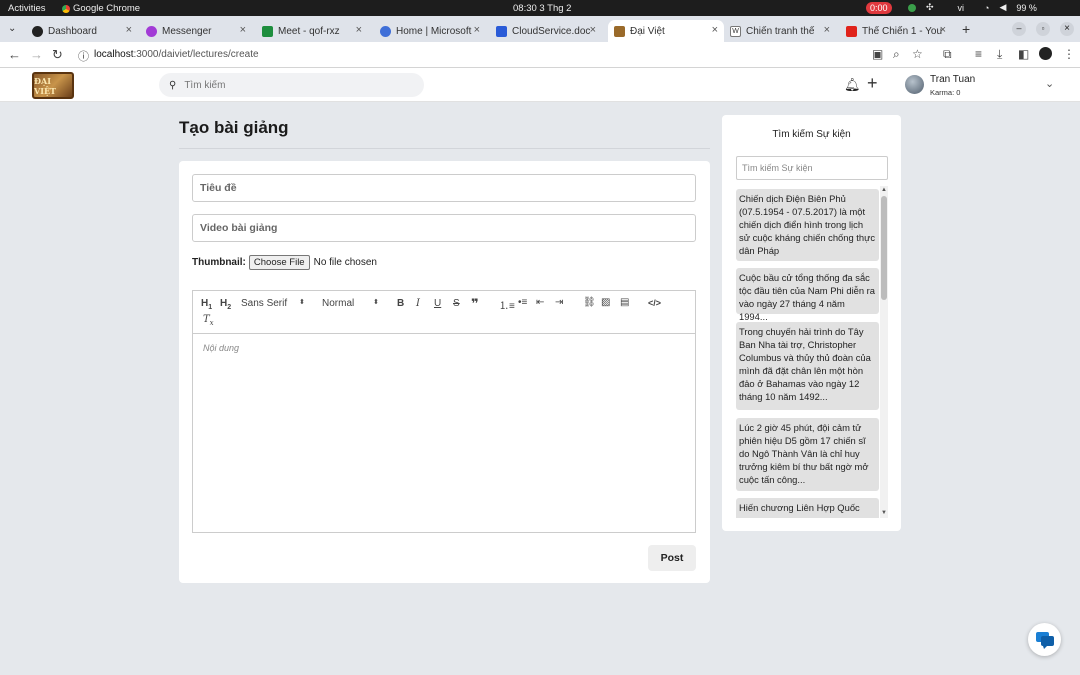 This screenshot has width=1080, height=675. Describe the element at coordinates (234, 127) in the screenshot. I see `page-title: Tạo bài giảng` at that location.